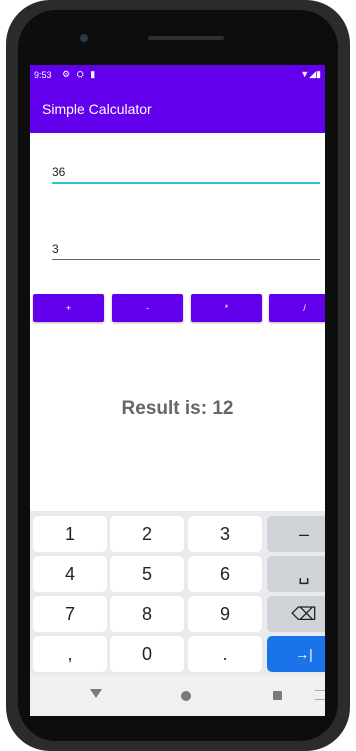 This screenshot has width=356, height=751. What do you see at coordinates (296, 654) in the screenshot?
I see `key-next: →|` at bounding box center [296, 654].